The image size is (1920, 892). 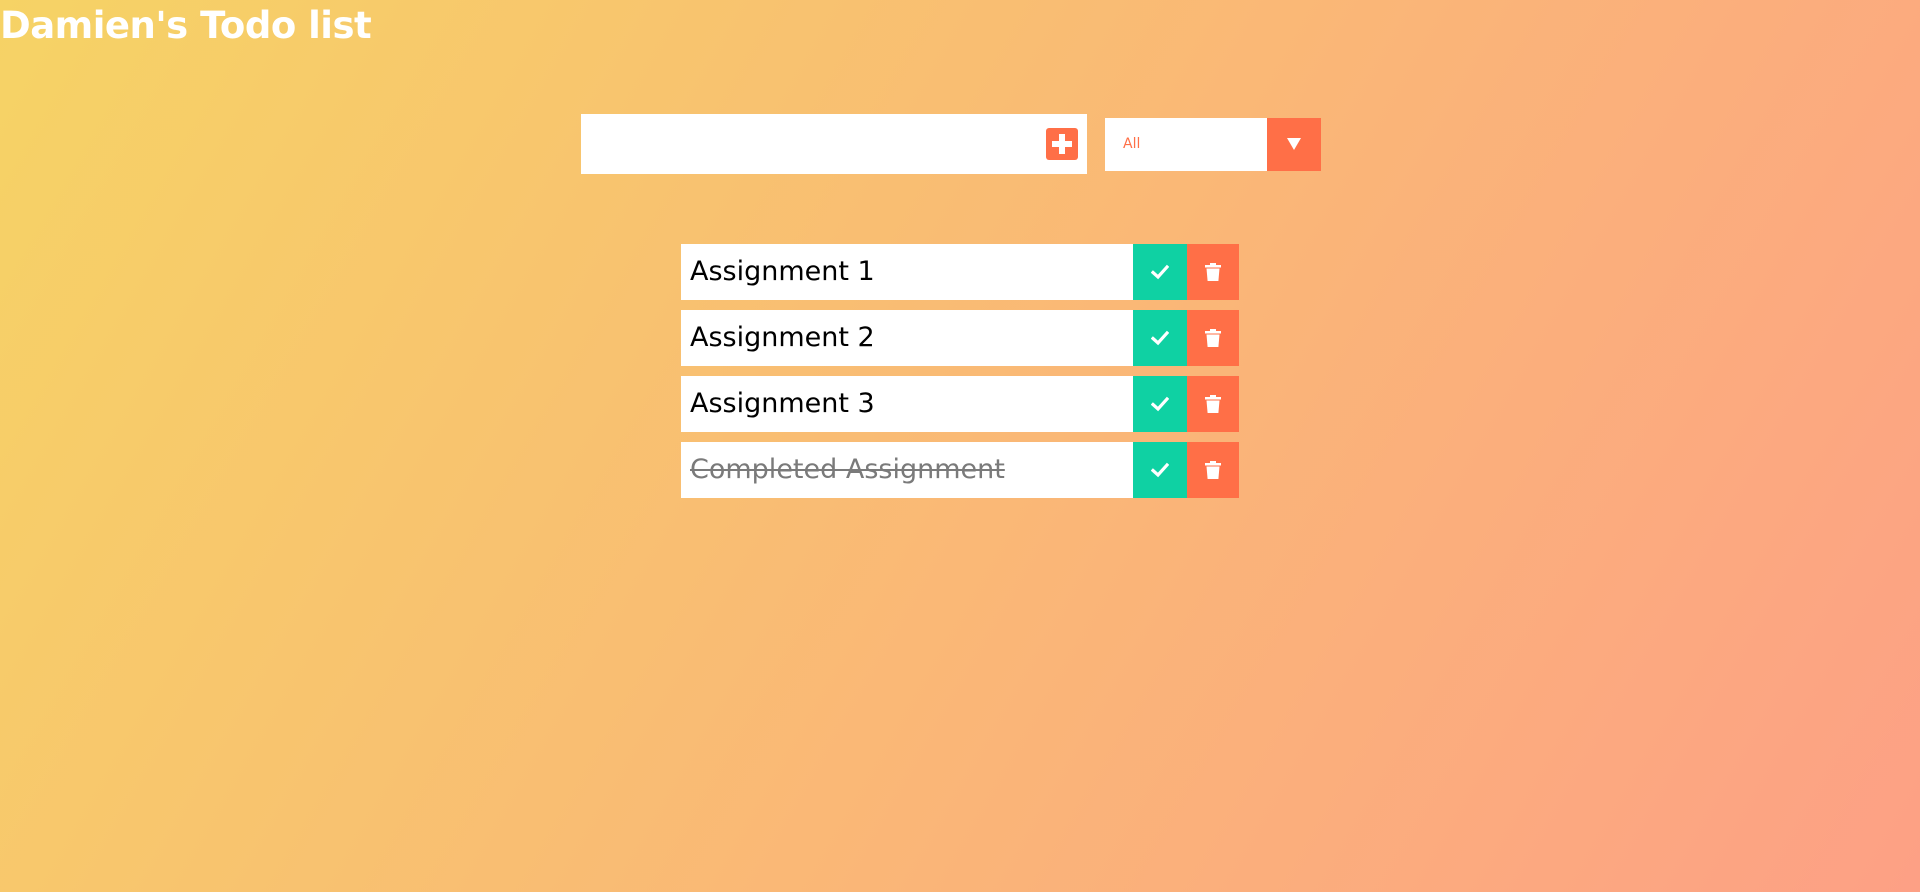 I want to click on filter-selected-value: All, so click(x=1132, y=144).